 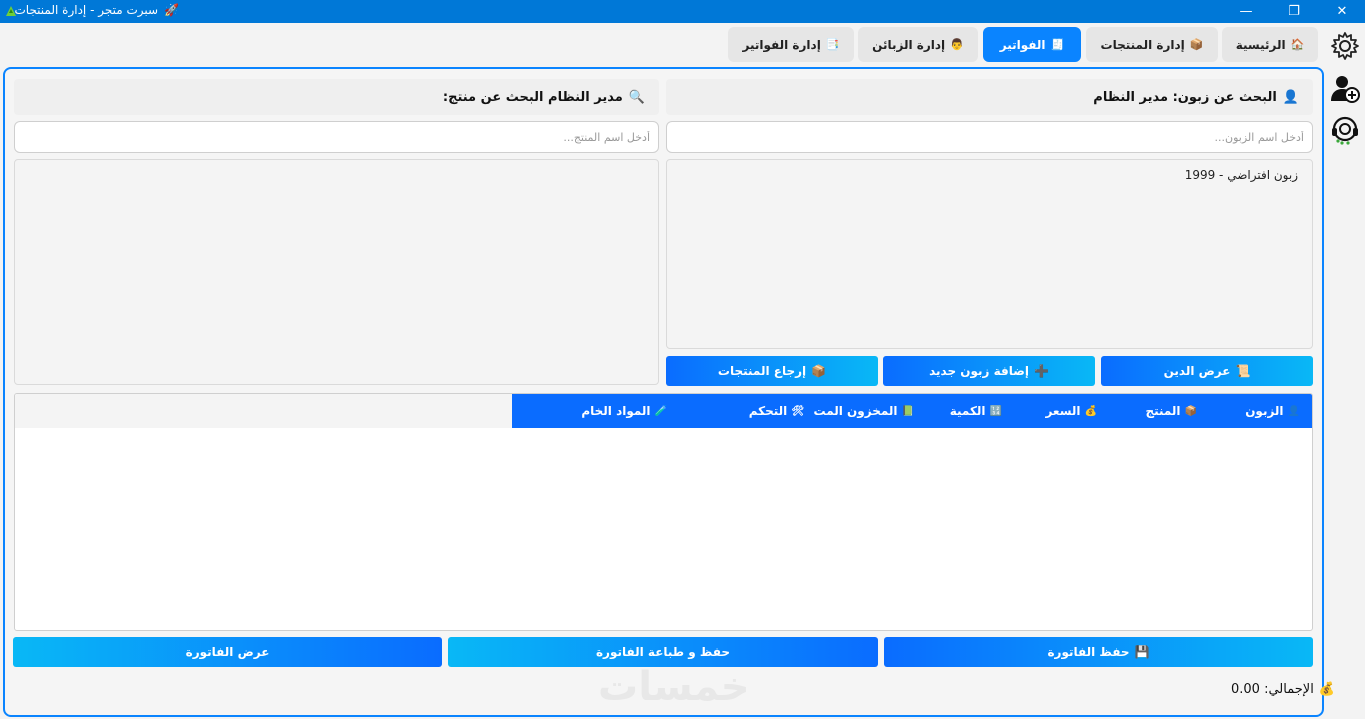 What do you see at coordinates (907, 411) in the screenshot?
I see `book-icon: 📗` at bounding box center [907, 411].